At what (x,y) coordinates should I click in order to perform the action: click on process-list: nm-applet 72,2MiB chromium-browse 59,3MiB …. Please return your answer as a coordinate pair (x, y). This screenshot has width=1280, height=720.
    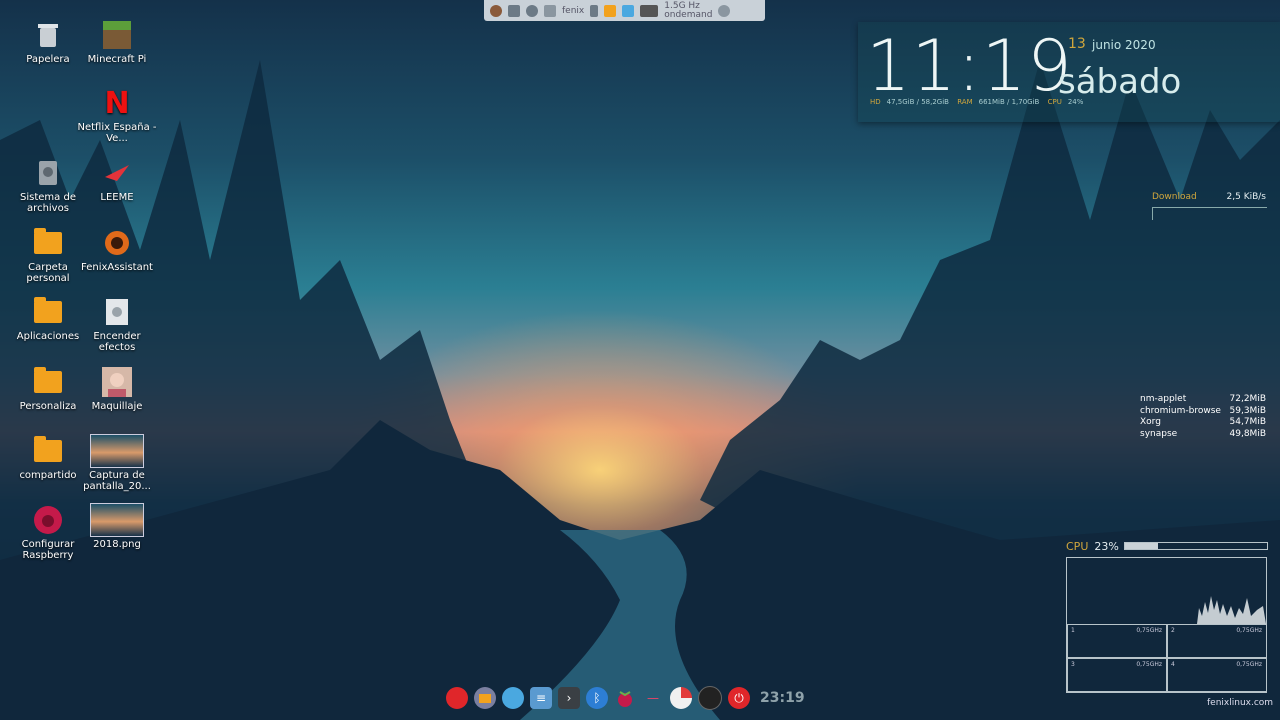
    Looking at the image, I should click on (1203, 417).